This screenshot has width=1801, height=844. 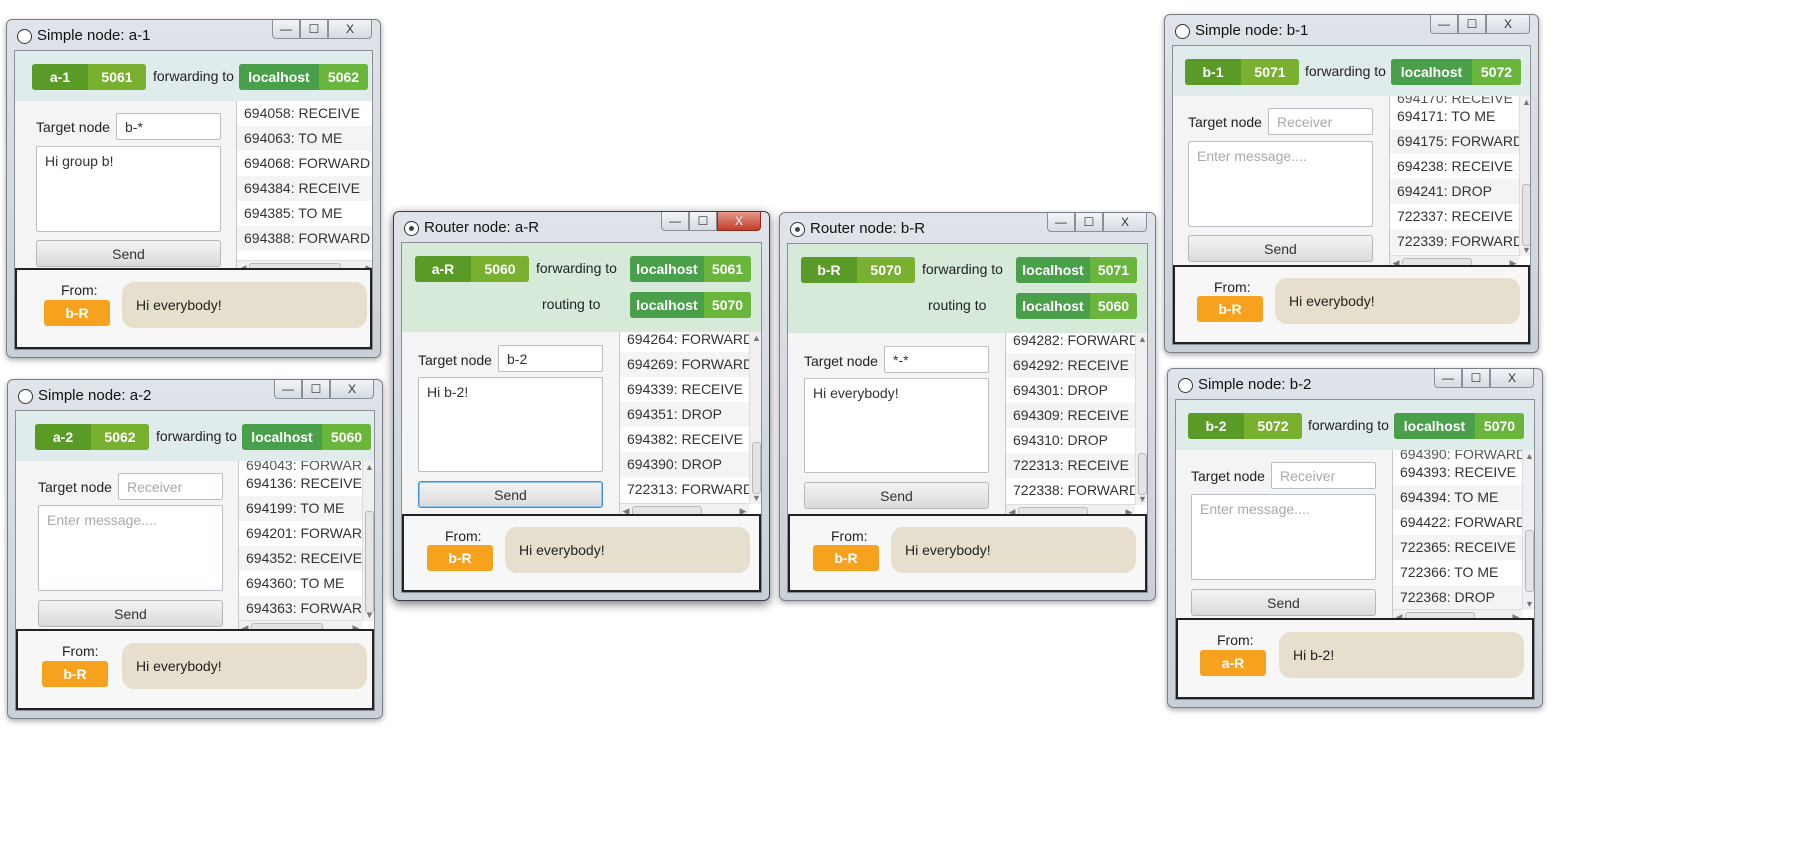 What do you see at coordinates (1355, 384) in the screenshot?
I see `window-titlebar: Simple node: b-2 — ☐ X` at bounding box center [1355, 384].